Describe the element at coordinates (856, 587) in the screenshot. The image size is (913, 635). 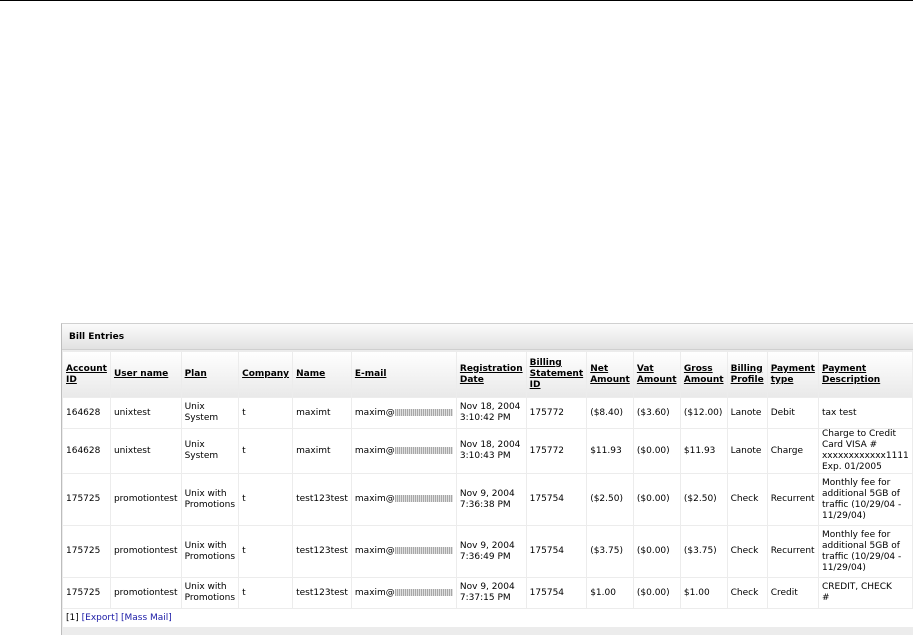
I see `cell-line: CREDIT, CHECK` at that location.